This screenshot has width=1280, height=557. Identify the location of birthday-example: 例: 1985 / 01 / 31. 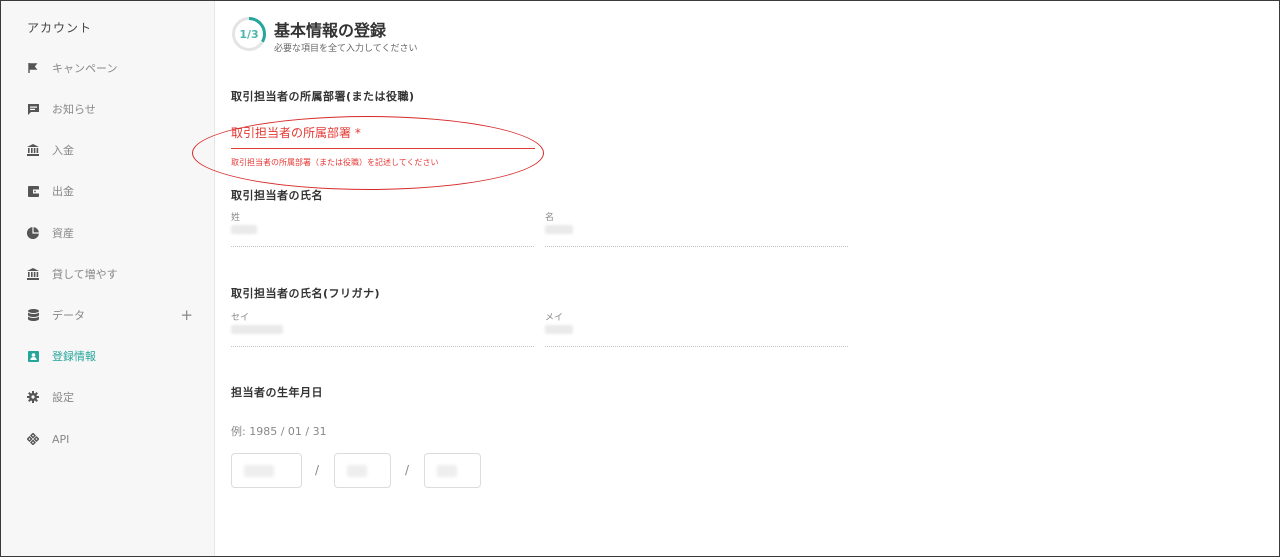
(279, 431).